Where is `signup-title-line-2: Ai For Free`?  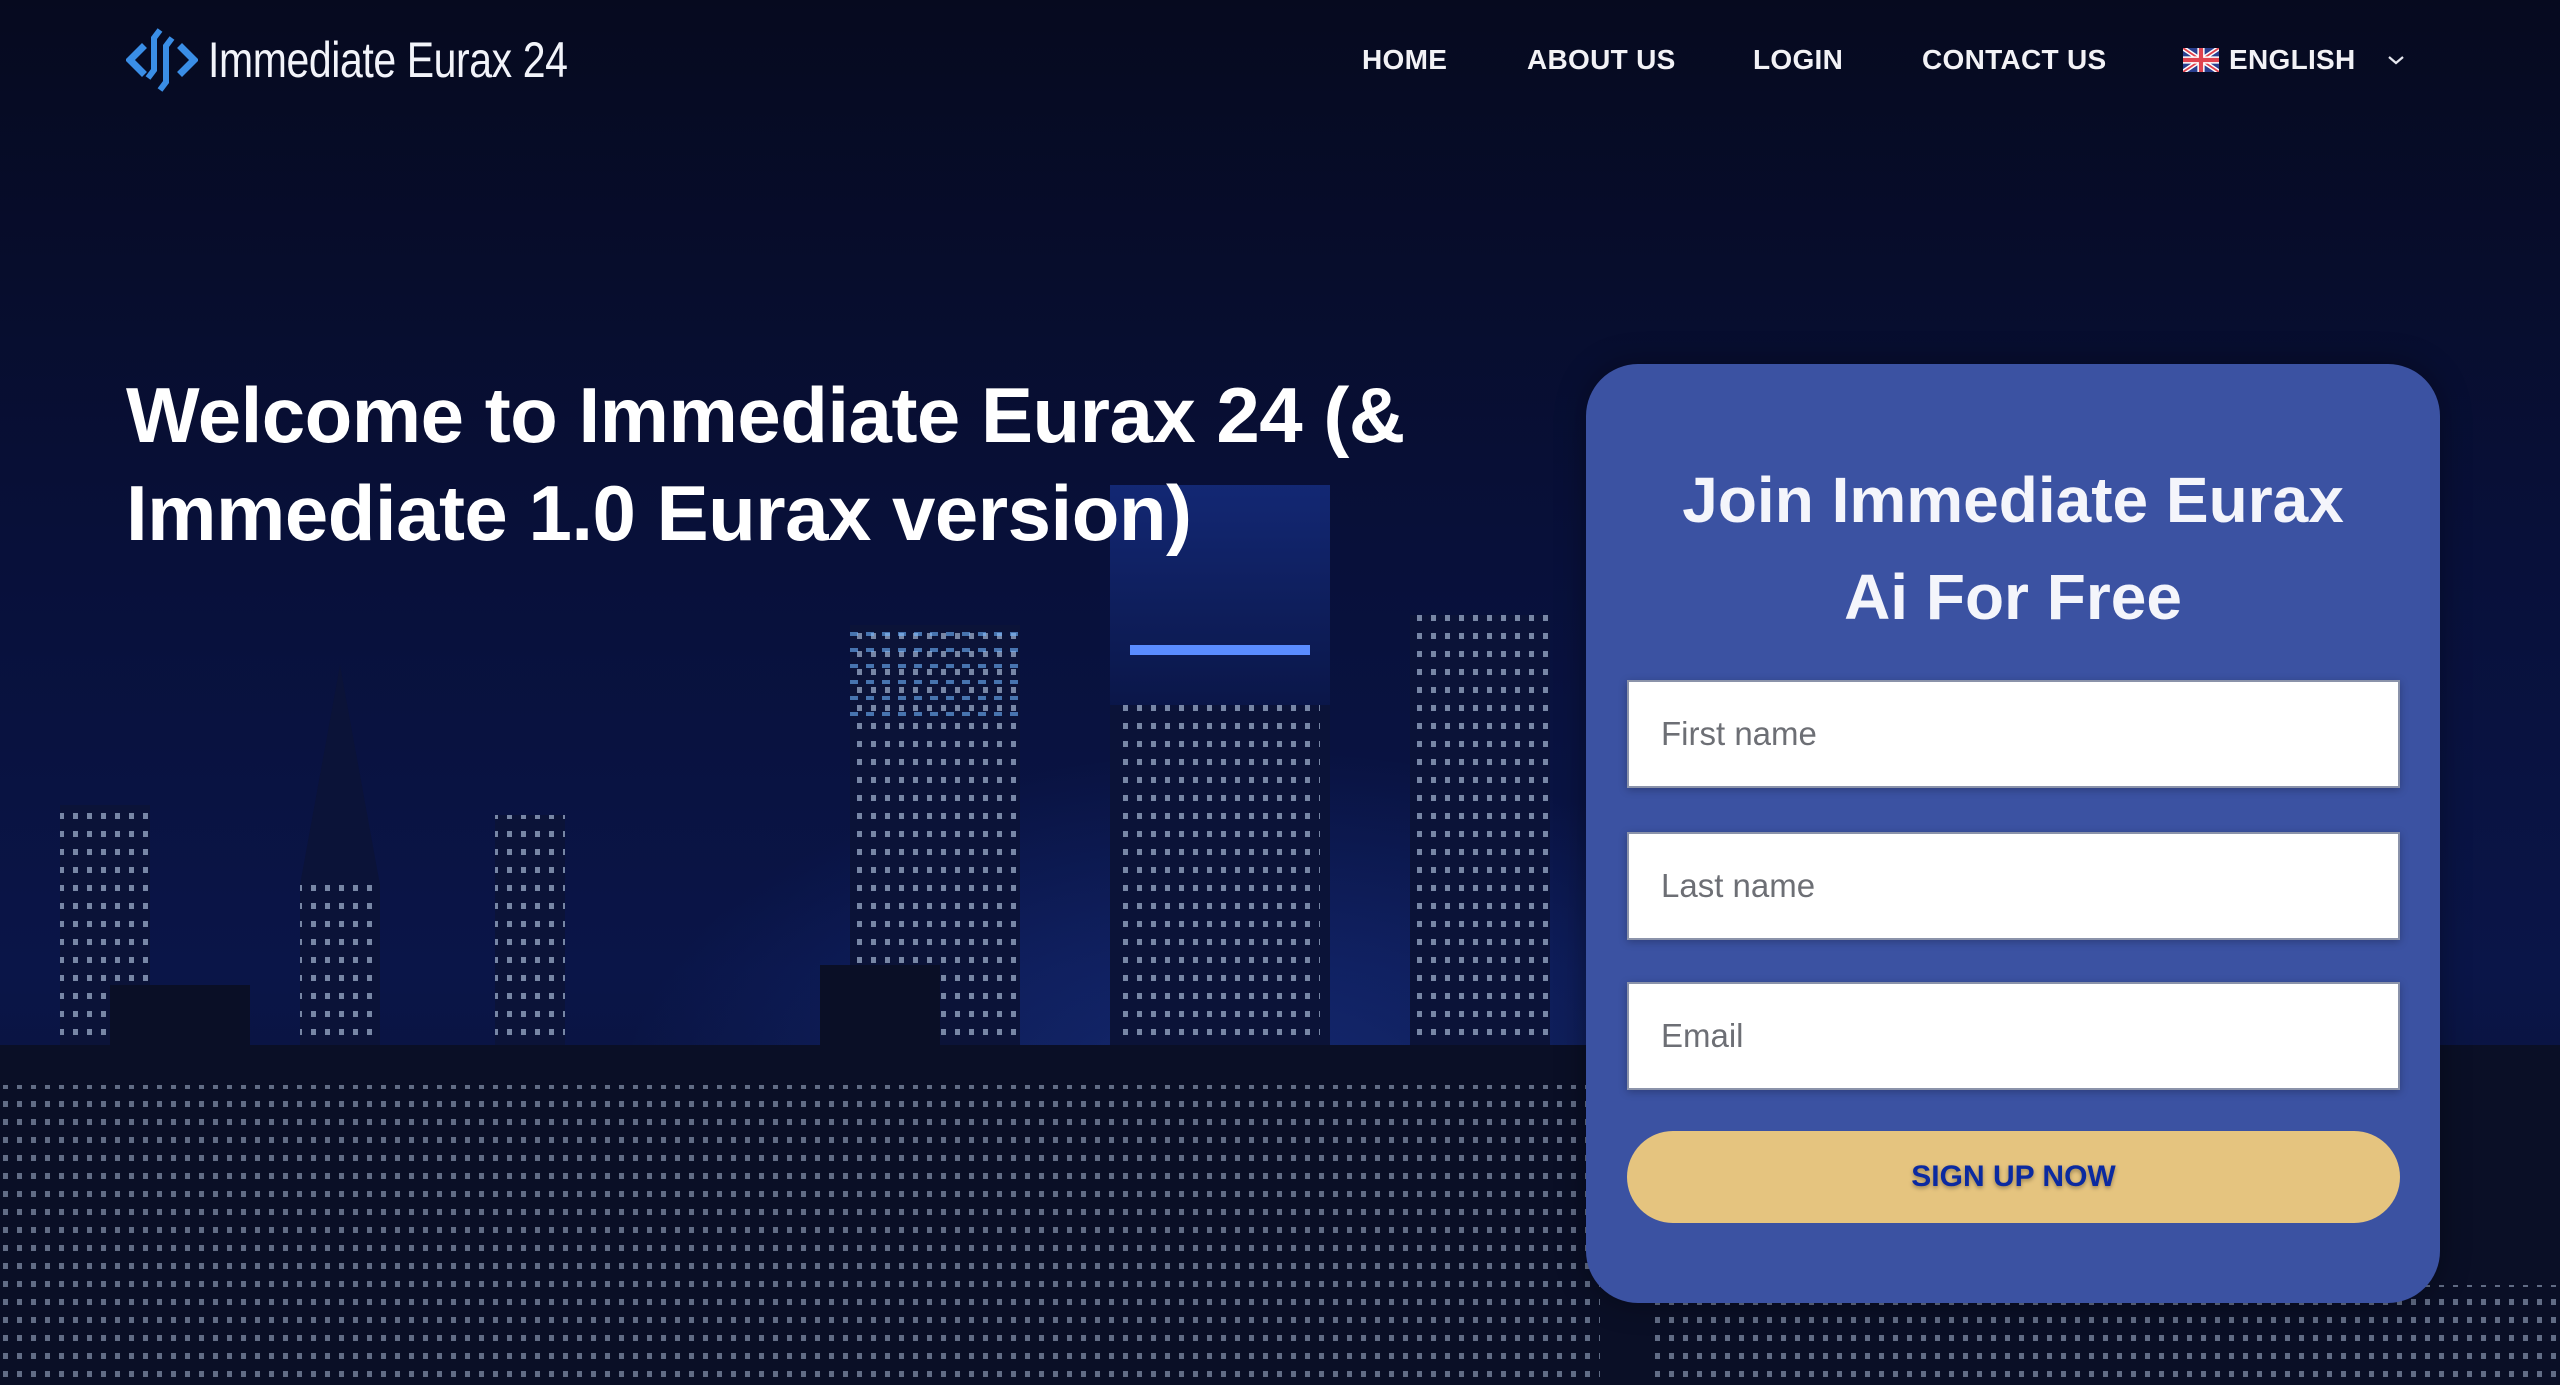 signup-title-line-2: Ai For Free is located at coordinates (2013, 597).